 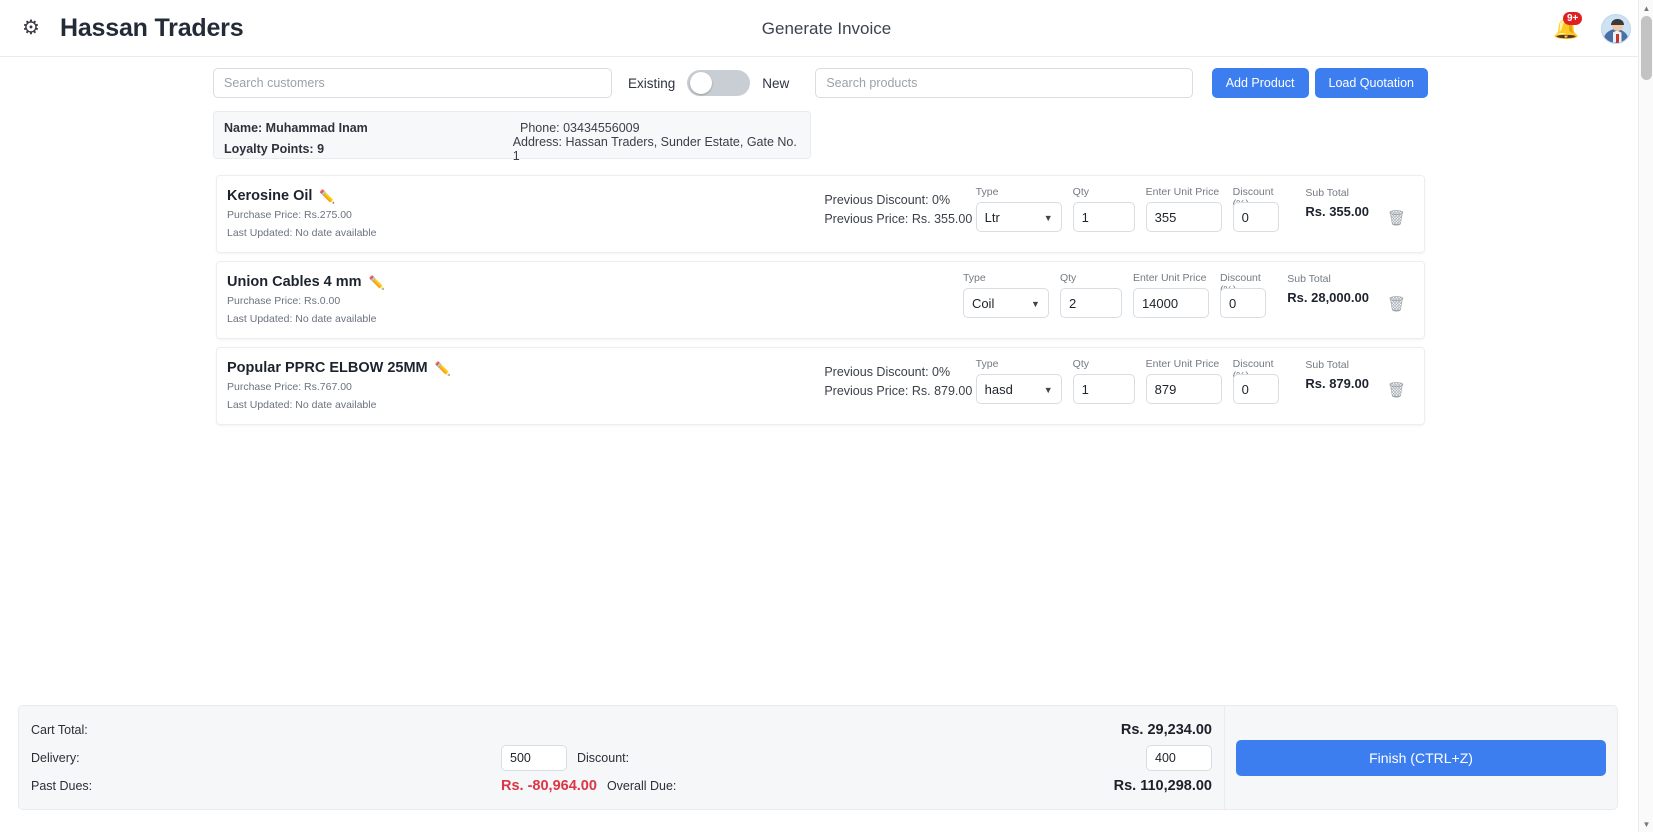 What do you see at coordinates (534, 758) in the screenshot?
I see `delivery-input` at bounding box center [534, 758].